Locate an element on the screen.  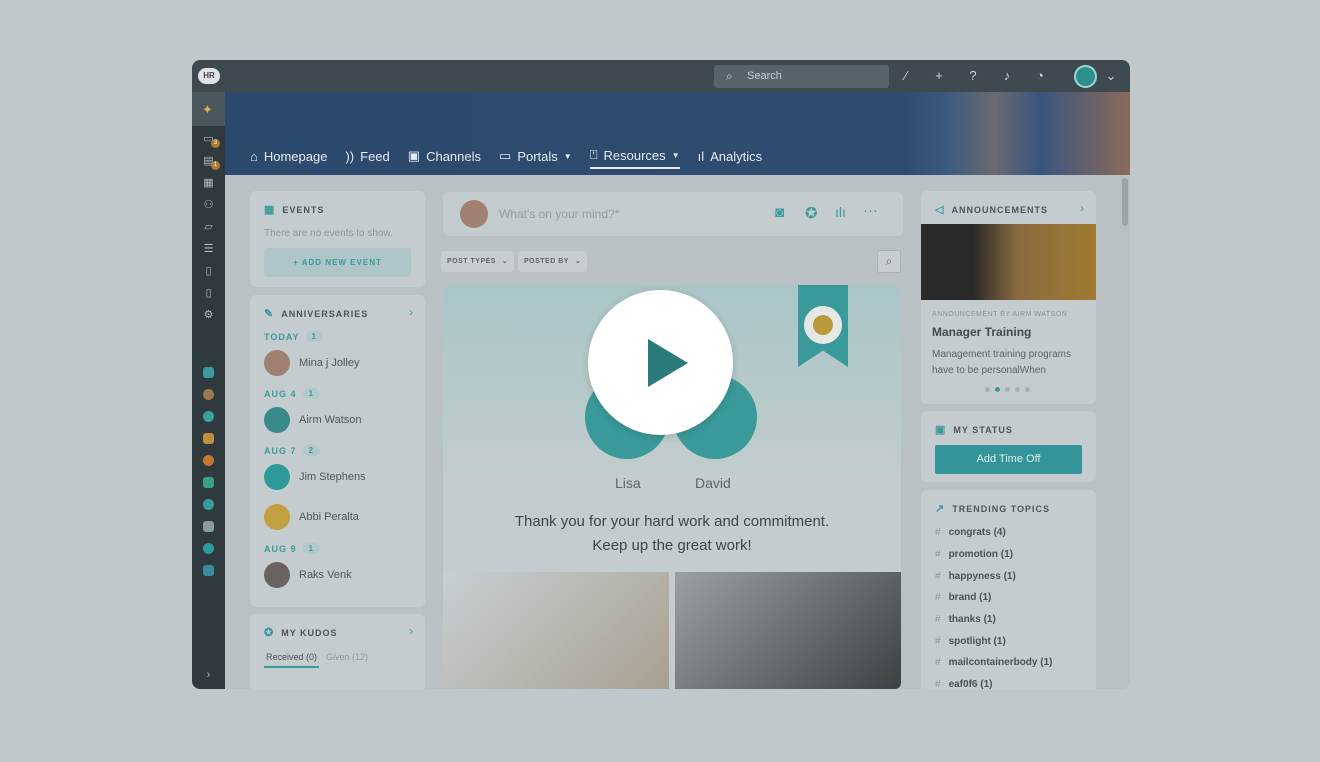
date-label: AUG 9 is located at coordinates (280, 548).